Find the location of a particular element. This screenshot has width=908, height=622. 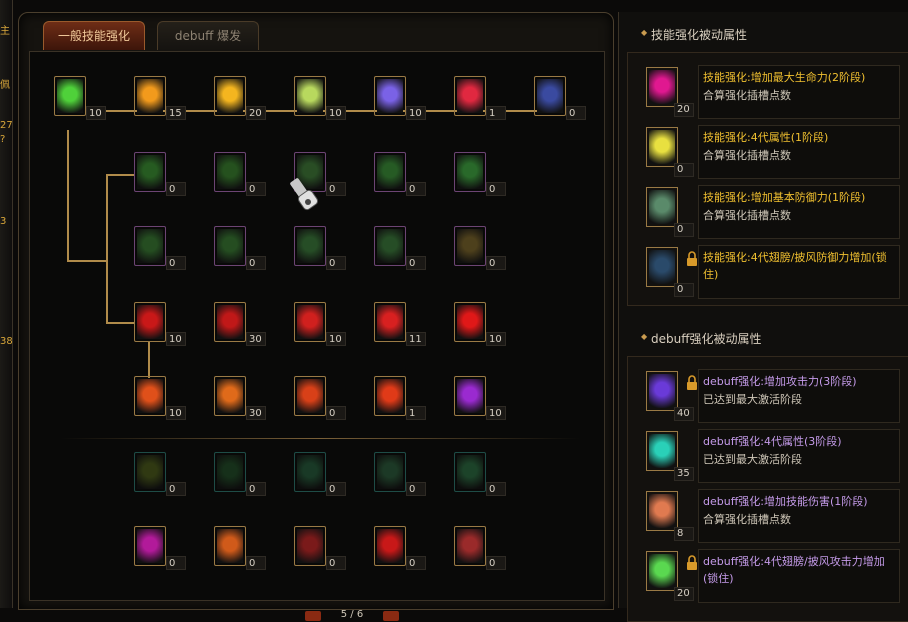

edge-text: 主 is located at coordinates (5, 31).